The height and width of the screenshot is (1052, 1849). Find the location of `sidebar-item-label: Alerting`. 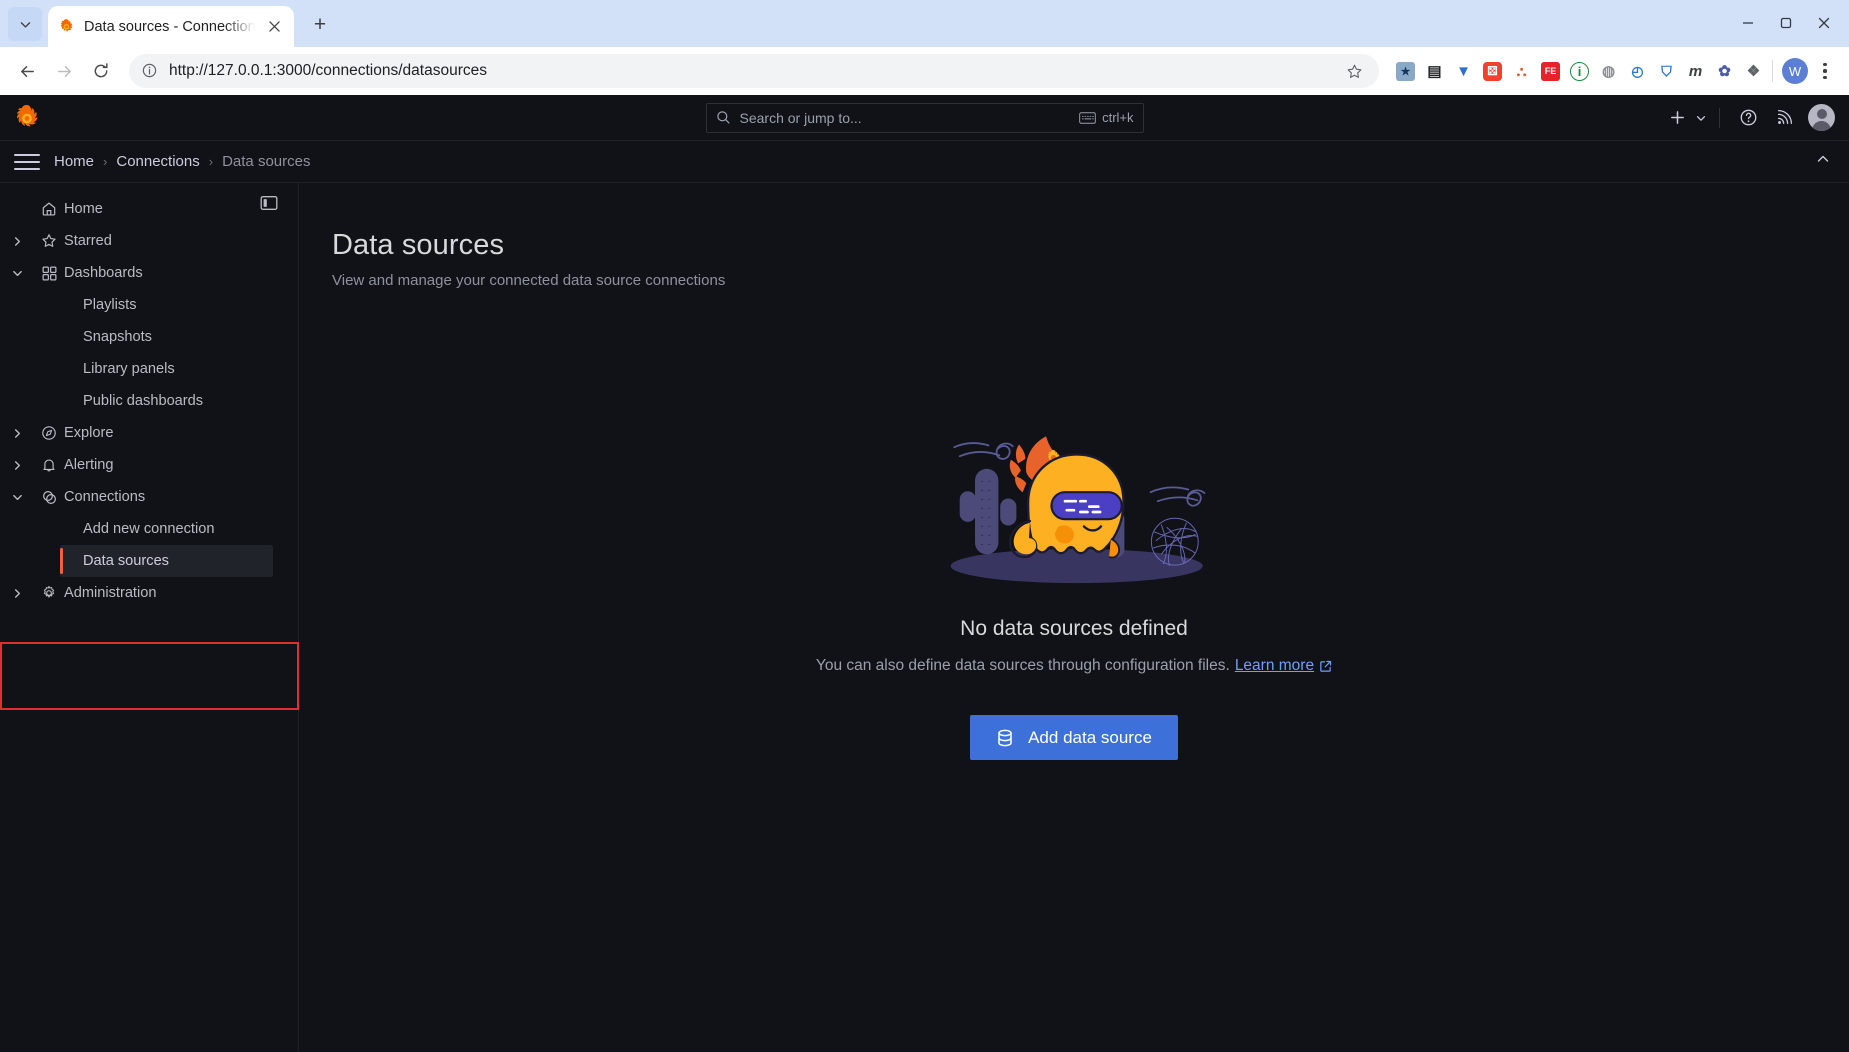

sidebar-item-label: Alerting is located at coordinates (89, 465).